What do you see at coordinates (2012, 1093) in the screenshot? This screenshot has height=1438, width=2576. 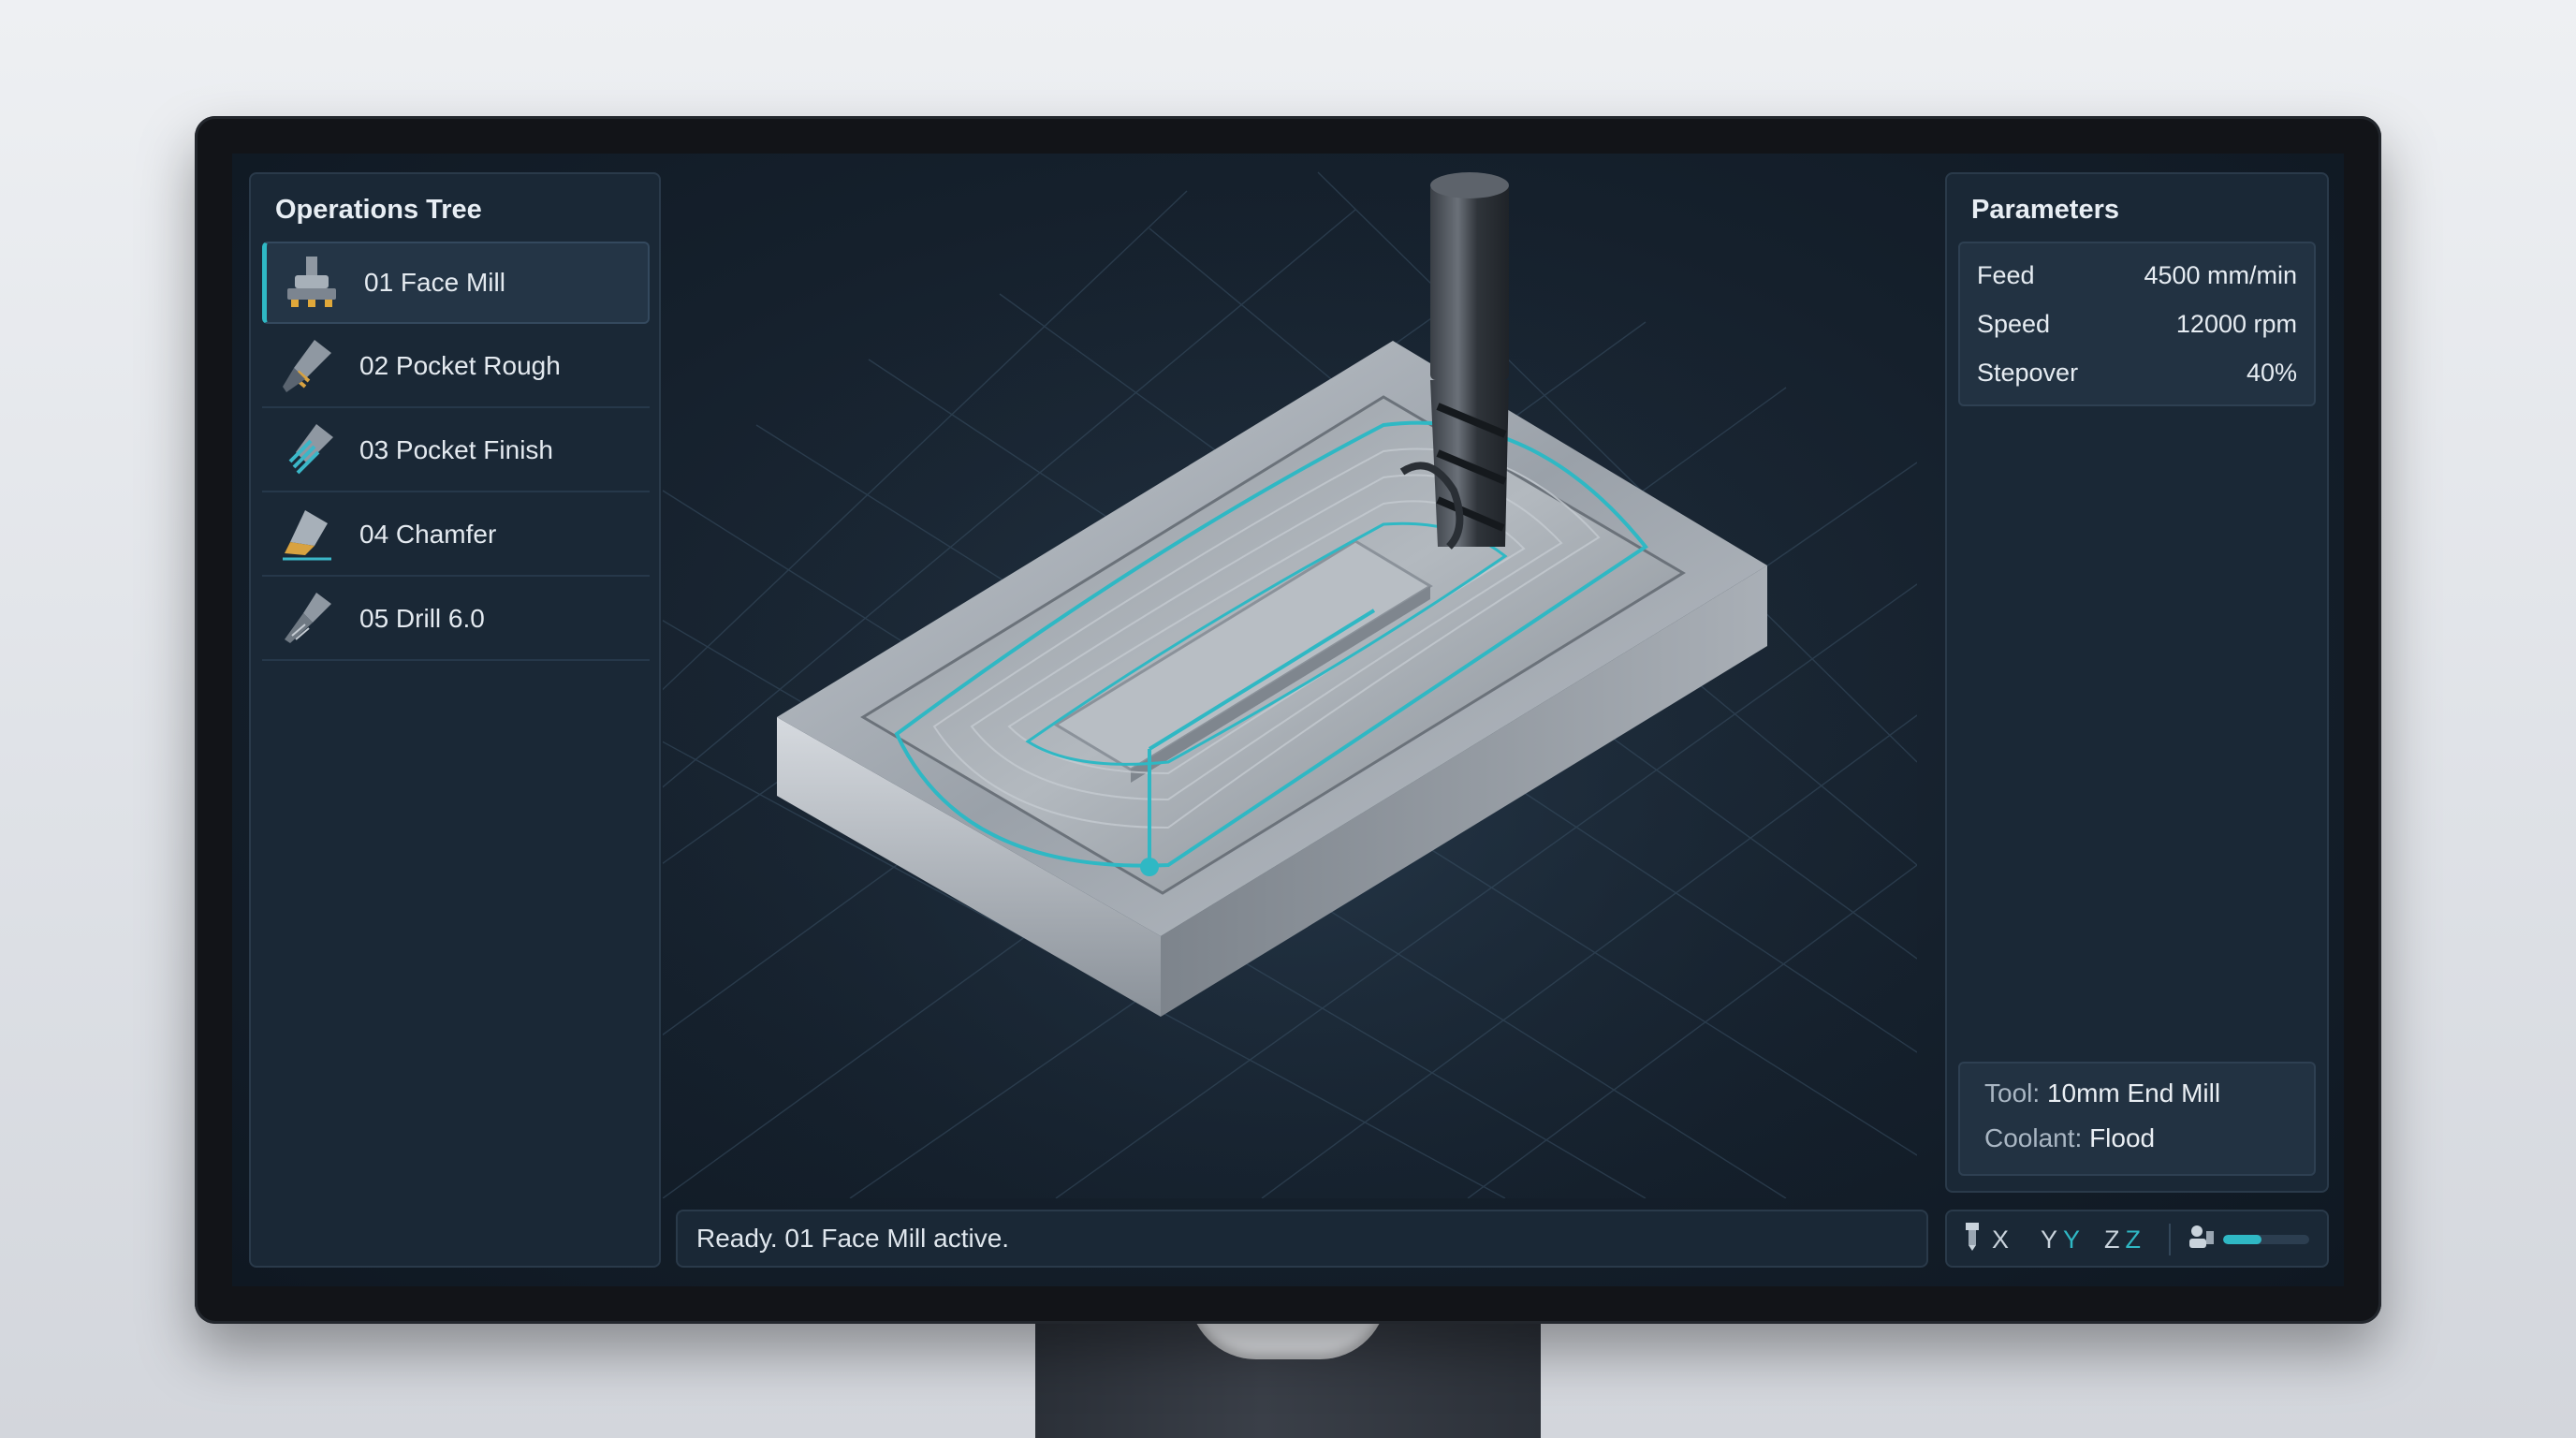 I see `tool-key: Tool:` at bounding box center [2012, 1093].